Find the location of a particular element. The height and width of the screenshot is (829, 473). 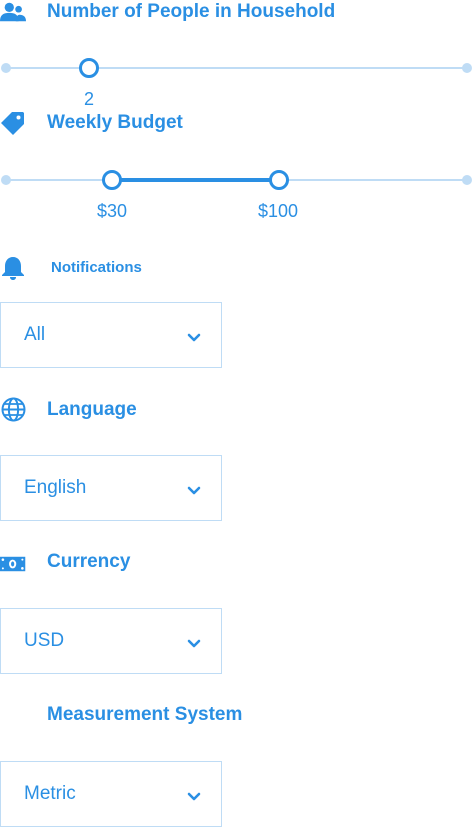

budget-range-fill is located at coordinates (196, 180).